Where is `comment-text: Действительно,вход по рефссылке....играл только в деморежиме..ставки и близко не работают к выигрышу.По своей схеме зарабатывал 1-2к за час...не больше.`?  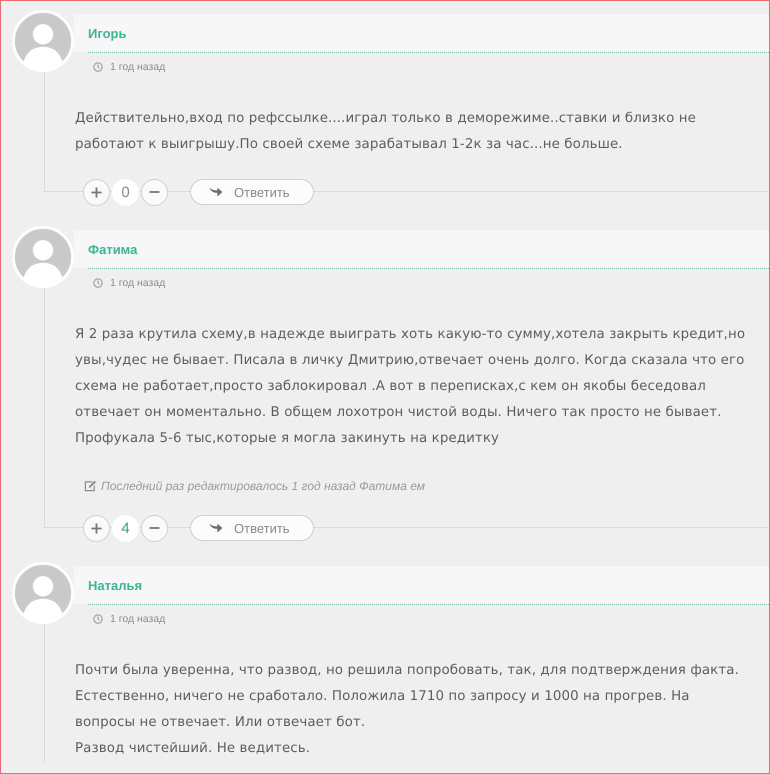
comment-text: Действительно,вход по рефссылке....играл только в деморежиме..ставки и близко не работают к выигрышу.По своей схеме зарабатывал 1-2к за час...не больше. is located at coordinates (386, 132).